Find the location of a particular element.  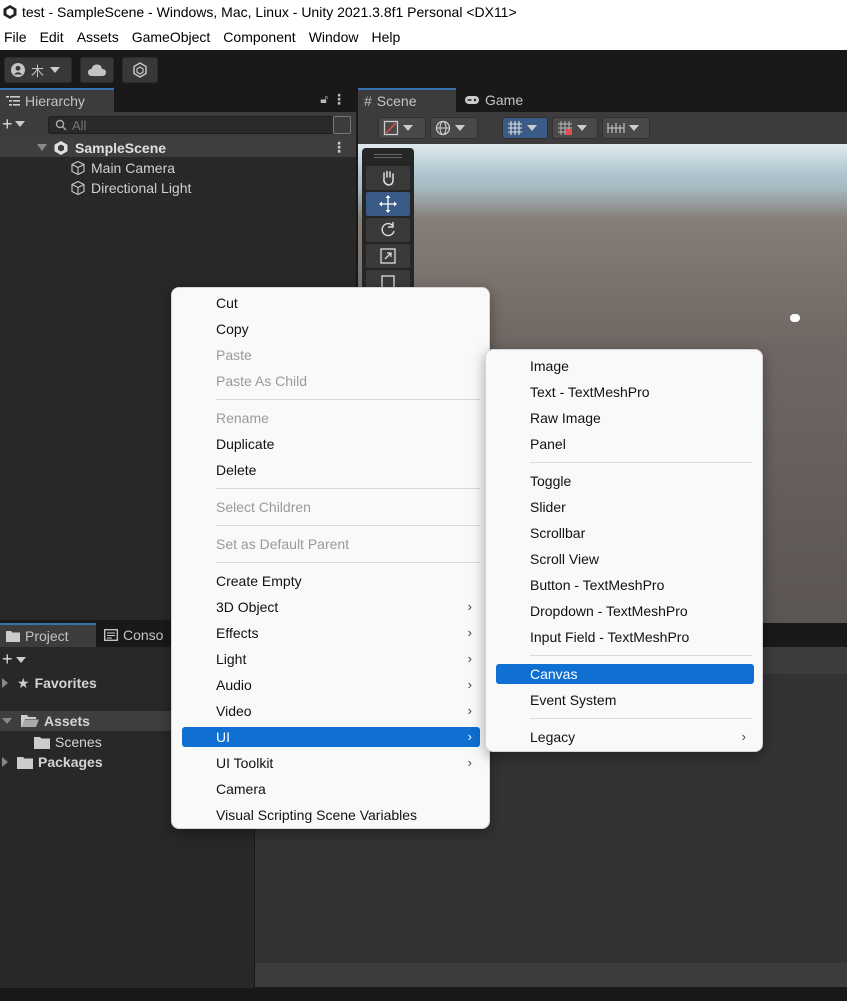

cloud-button is located at coordinates (97, 70).